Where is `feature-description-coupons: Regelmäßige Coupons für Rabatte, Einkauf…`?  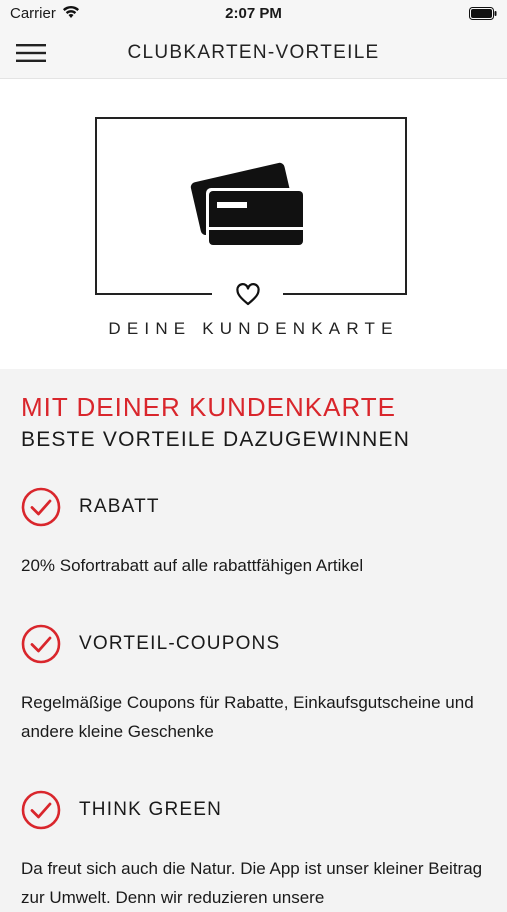 feature-description-coupons: Regelmäßige Coupons für Rabatte, Einkauf… is located at coordinates (247, 717).